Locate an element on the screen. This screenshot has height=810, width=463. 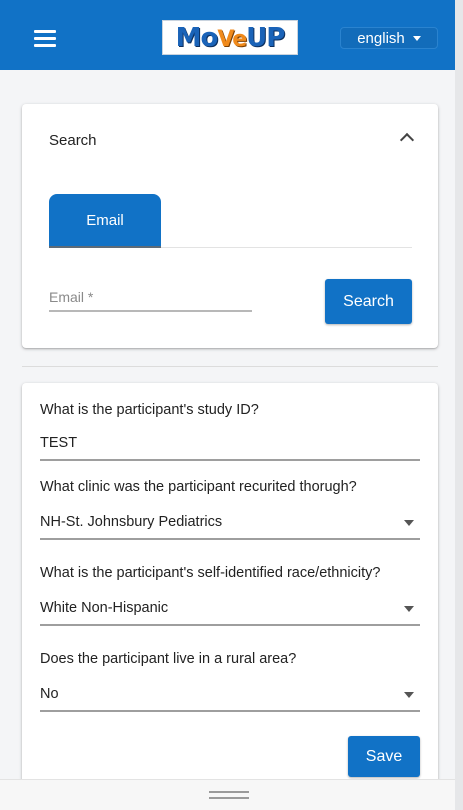
language-selector: english is located at coordinates (389, 38).